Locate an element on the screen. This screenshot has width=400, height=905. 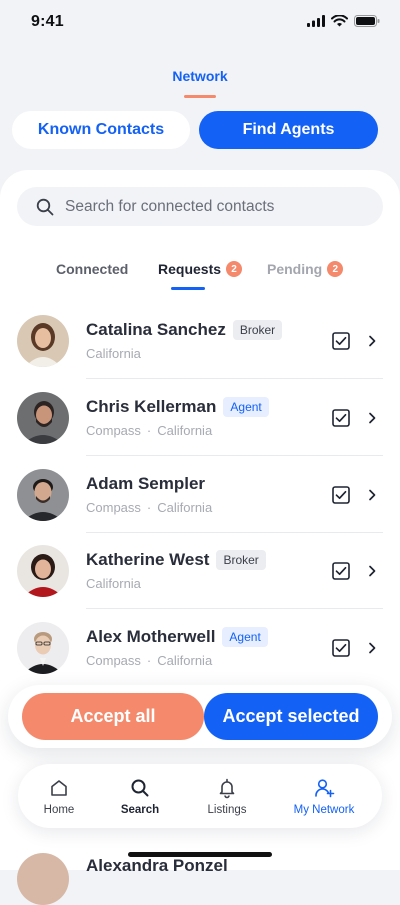
bell-icon is located at coordinates (227, 788).